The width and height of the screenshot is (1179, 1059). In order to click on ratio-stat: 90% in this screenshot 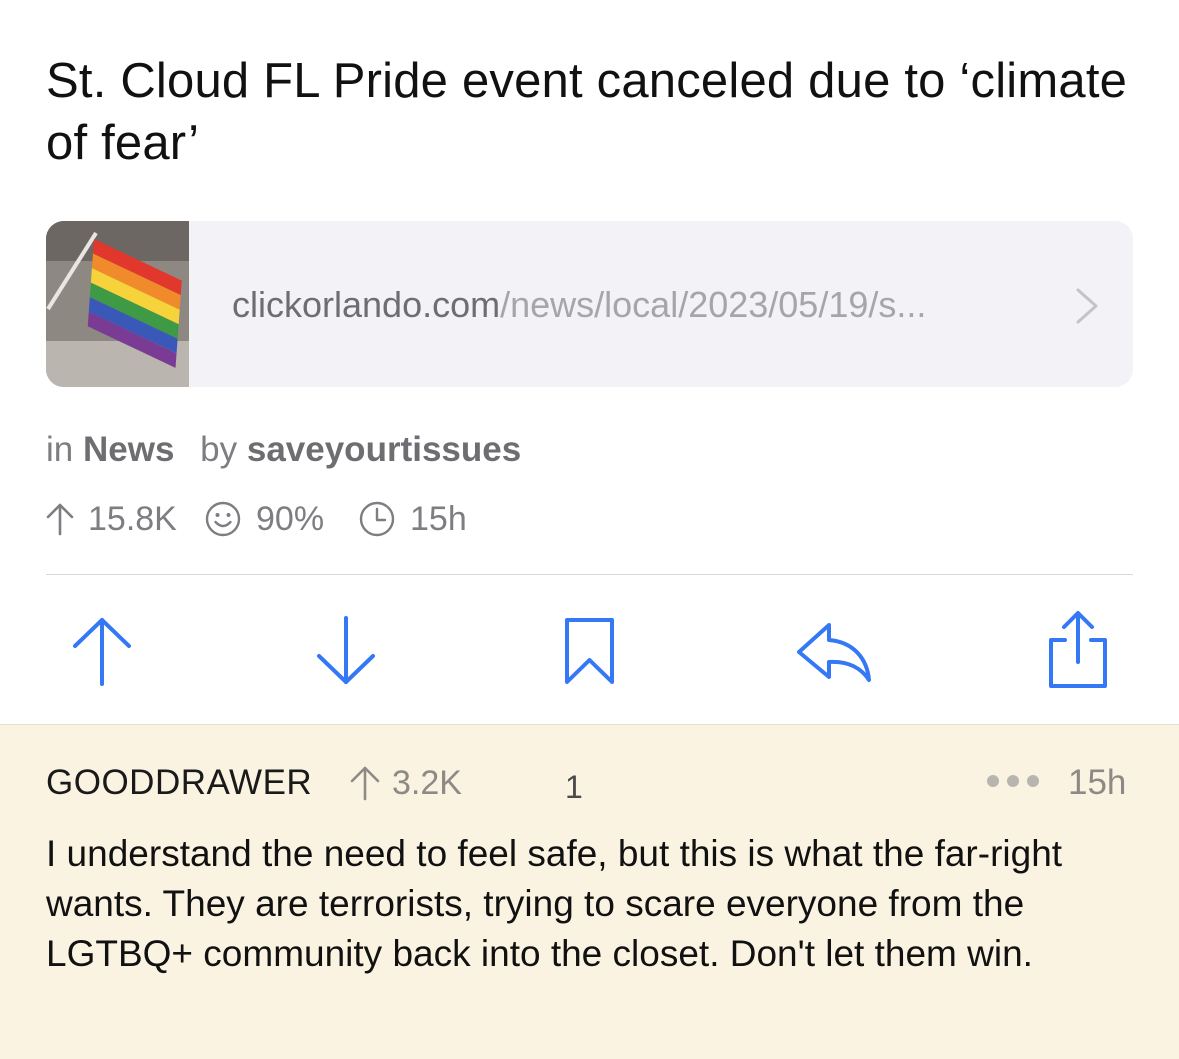, I will do `click(274, 519)`.